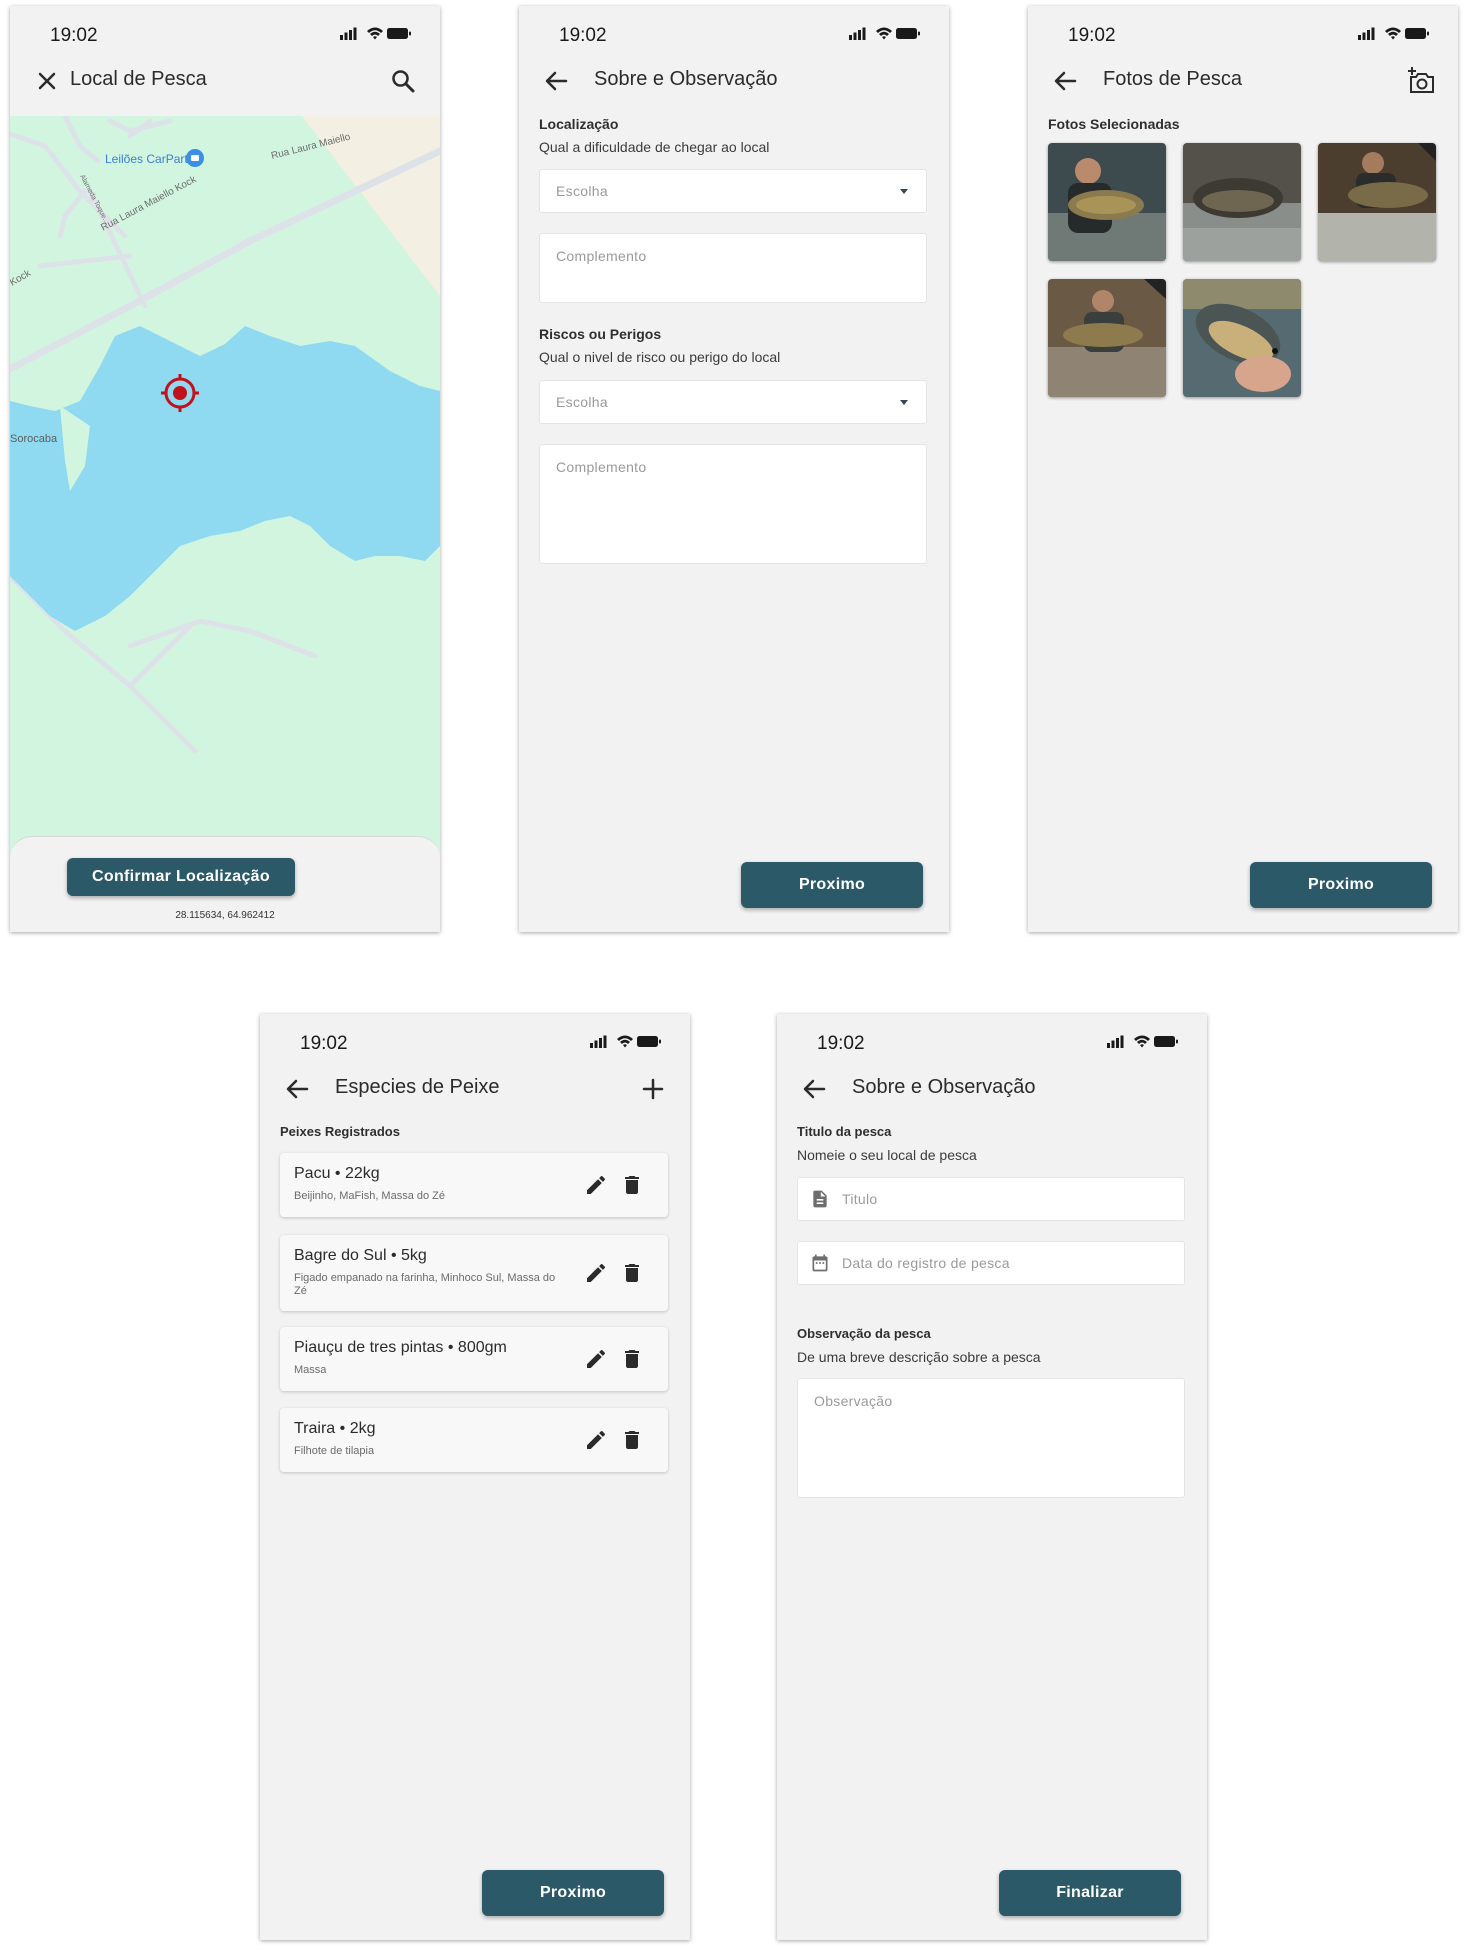 This screenshot has height=1954, width=1466. What do you see at coordinates (991, 1199) in the screenshot?
I see `title-input: Titulo` at bounding box center [991, 1199].